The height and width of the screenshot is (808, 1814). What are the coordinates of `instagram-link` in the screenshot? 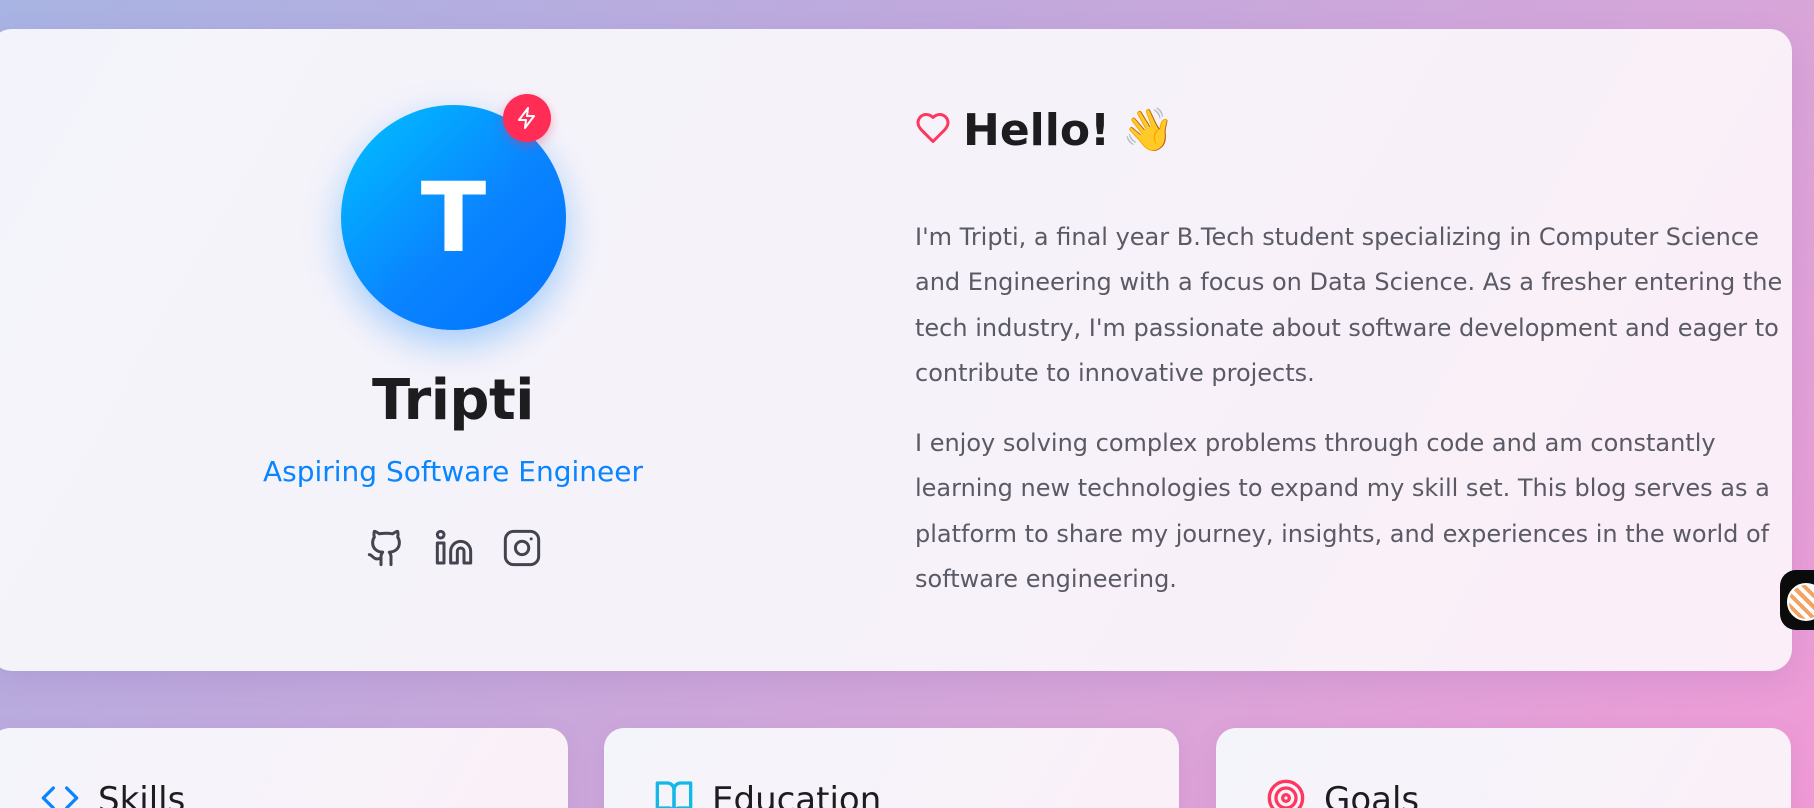 It's located at (522, 550).